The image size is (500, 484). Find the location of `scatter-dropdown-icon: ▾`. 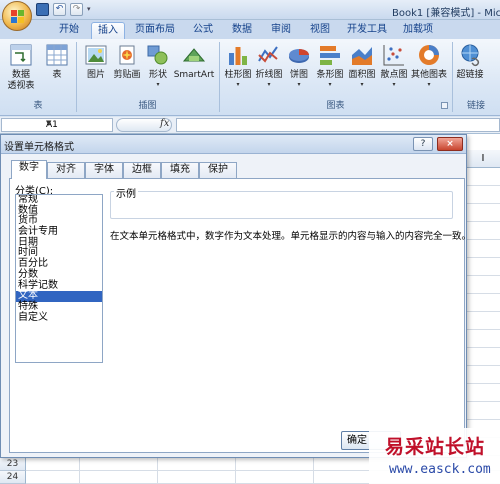

scatter-dropdown-icon: ▾ is located at coordinates (394, 84).